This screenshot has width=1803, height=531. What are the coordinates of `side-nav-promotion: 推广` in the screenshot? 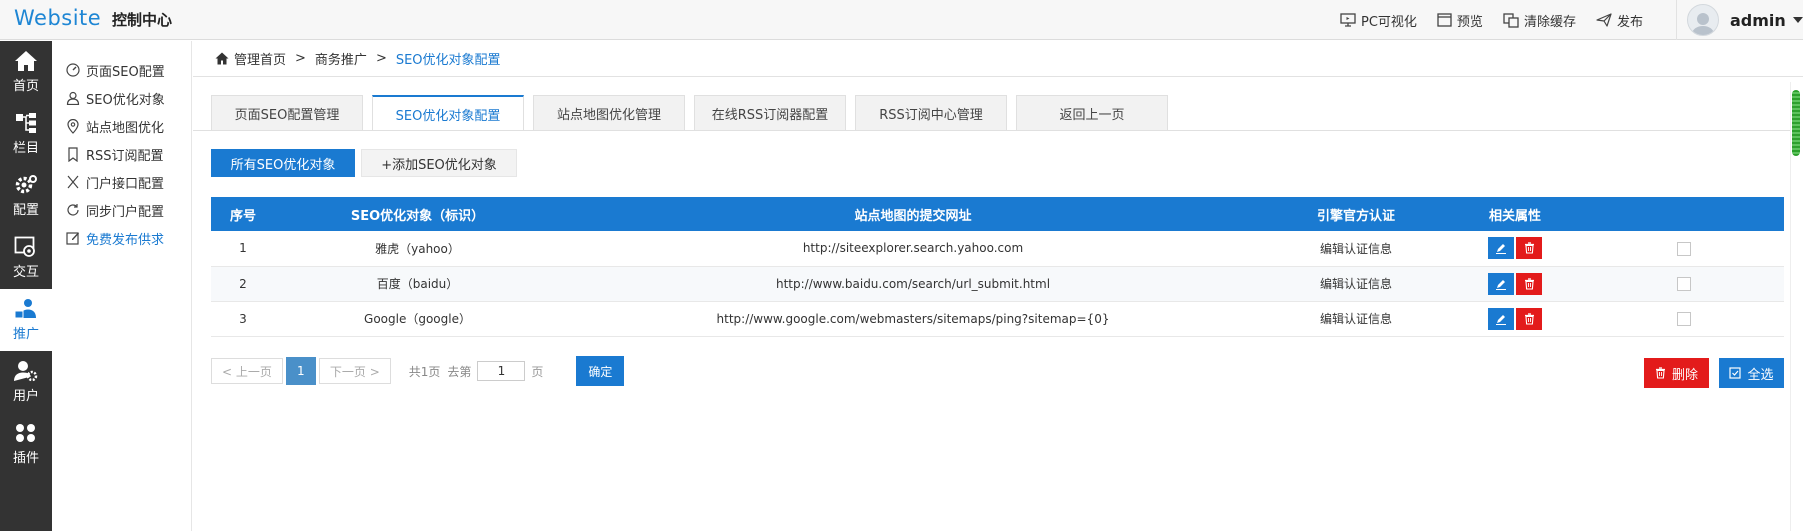 It's located at (26, 320).